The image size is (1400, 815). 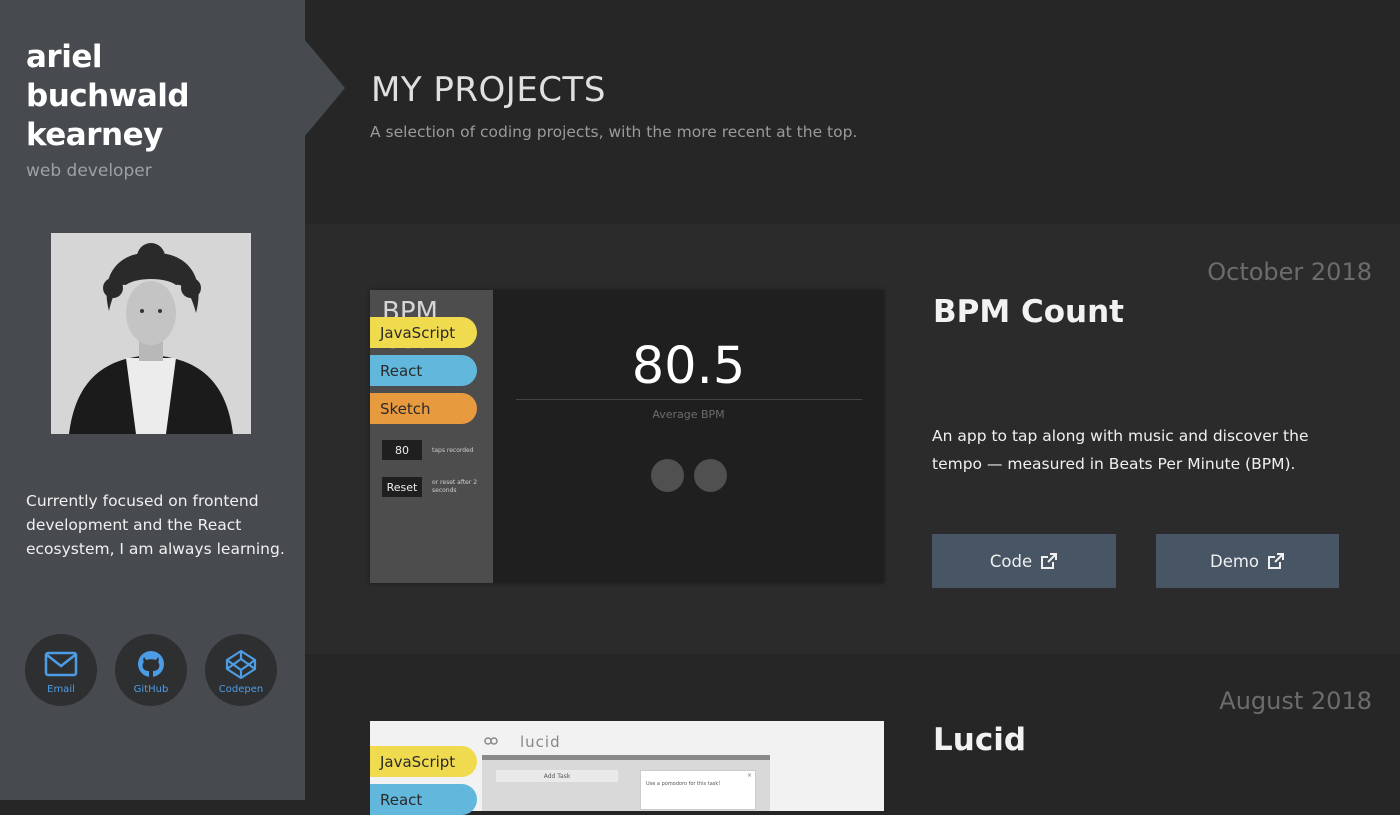 What do you see at coordinates (689, 399) in the screenshot?
I see `preview-divider` at bounding box center [689, 399].